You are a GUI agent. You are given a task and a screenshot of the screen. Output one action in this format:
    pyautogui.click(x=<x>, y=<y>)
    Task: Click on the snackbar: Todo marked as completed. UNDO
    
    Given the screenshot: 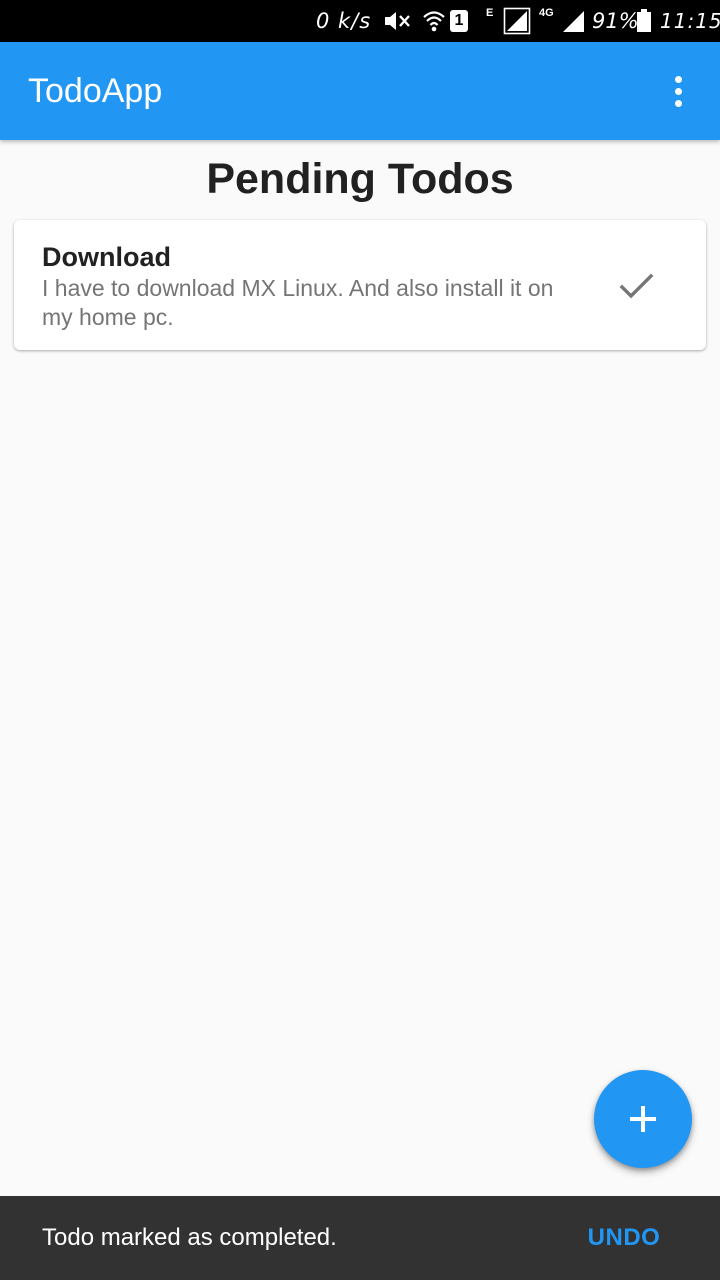 What is the action you would take?
    pyautogui.click(x=360, y=1238)
    